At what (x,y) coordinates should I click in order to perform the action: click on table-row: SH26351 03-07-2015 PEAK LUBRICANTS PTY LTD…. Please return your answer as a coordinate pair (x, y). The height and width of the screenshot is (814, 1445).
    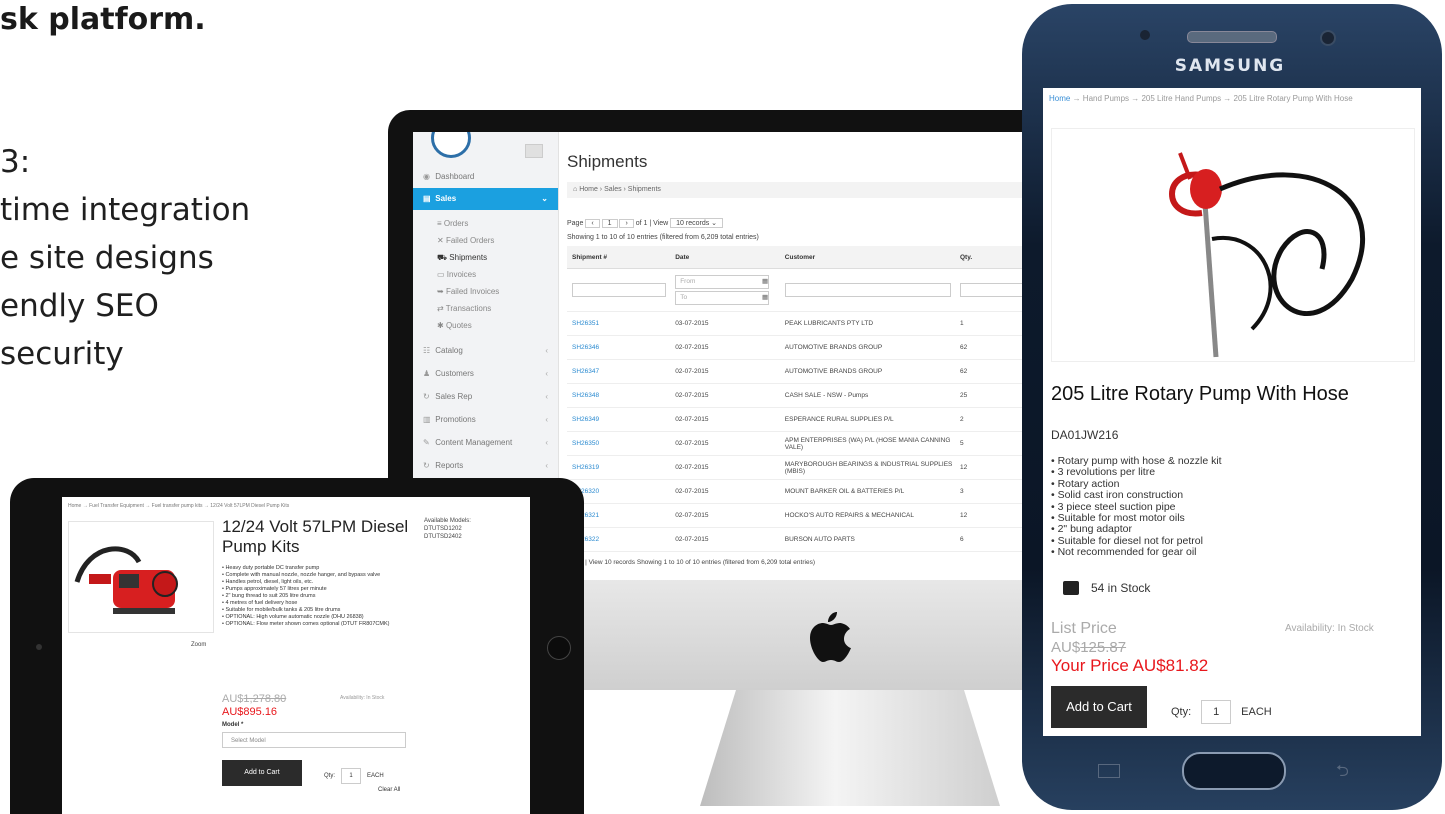
    Looking at the image, I should click on (795, 323).